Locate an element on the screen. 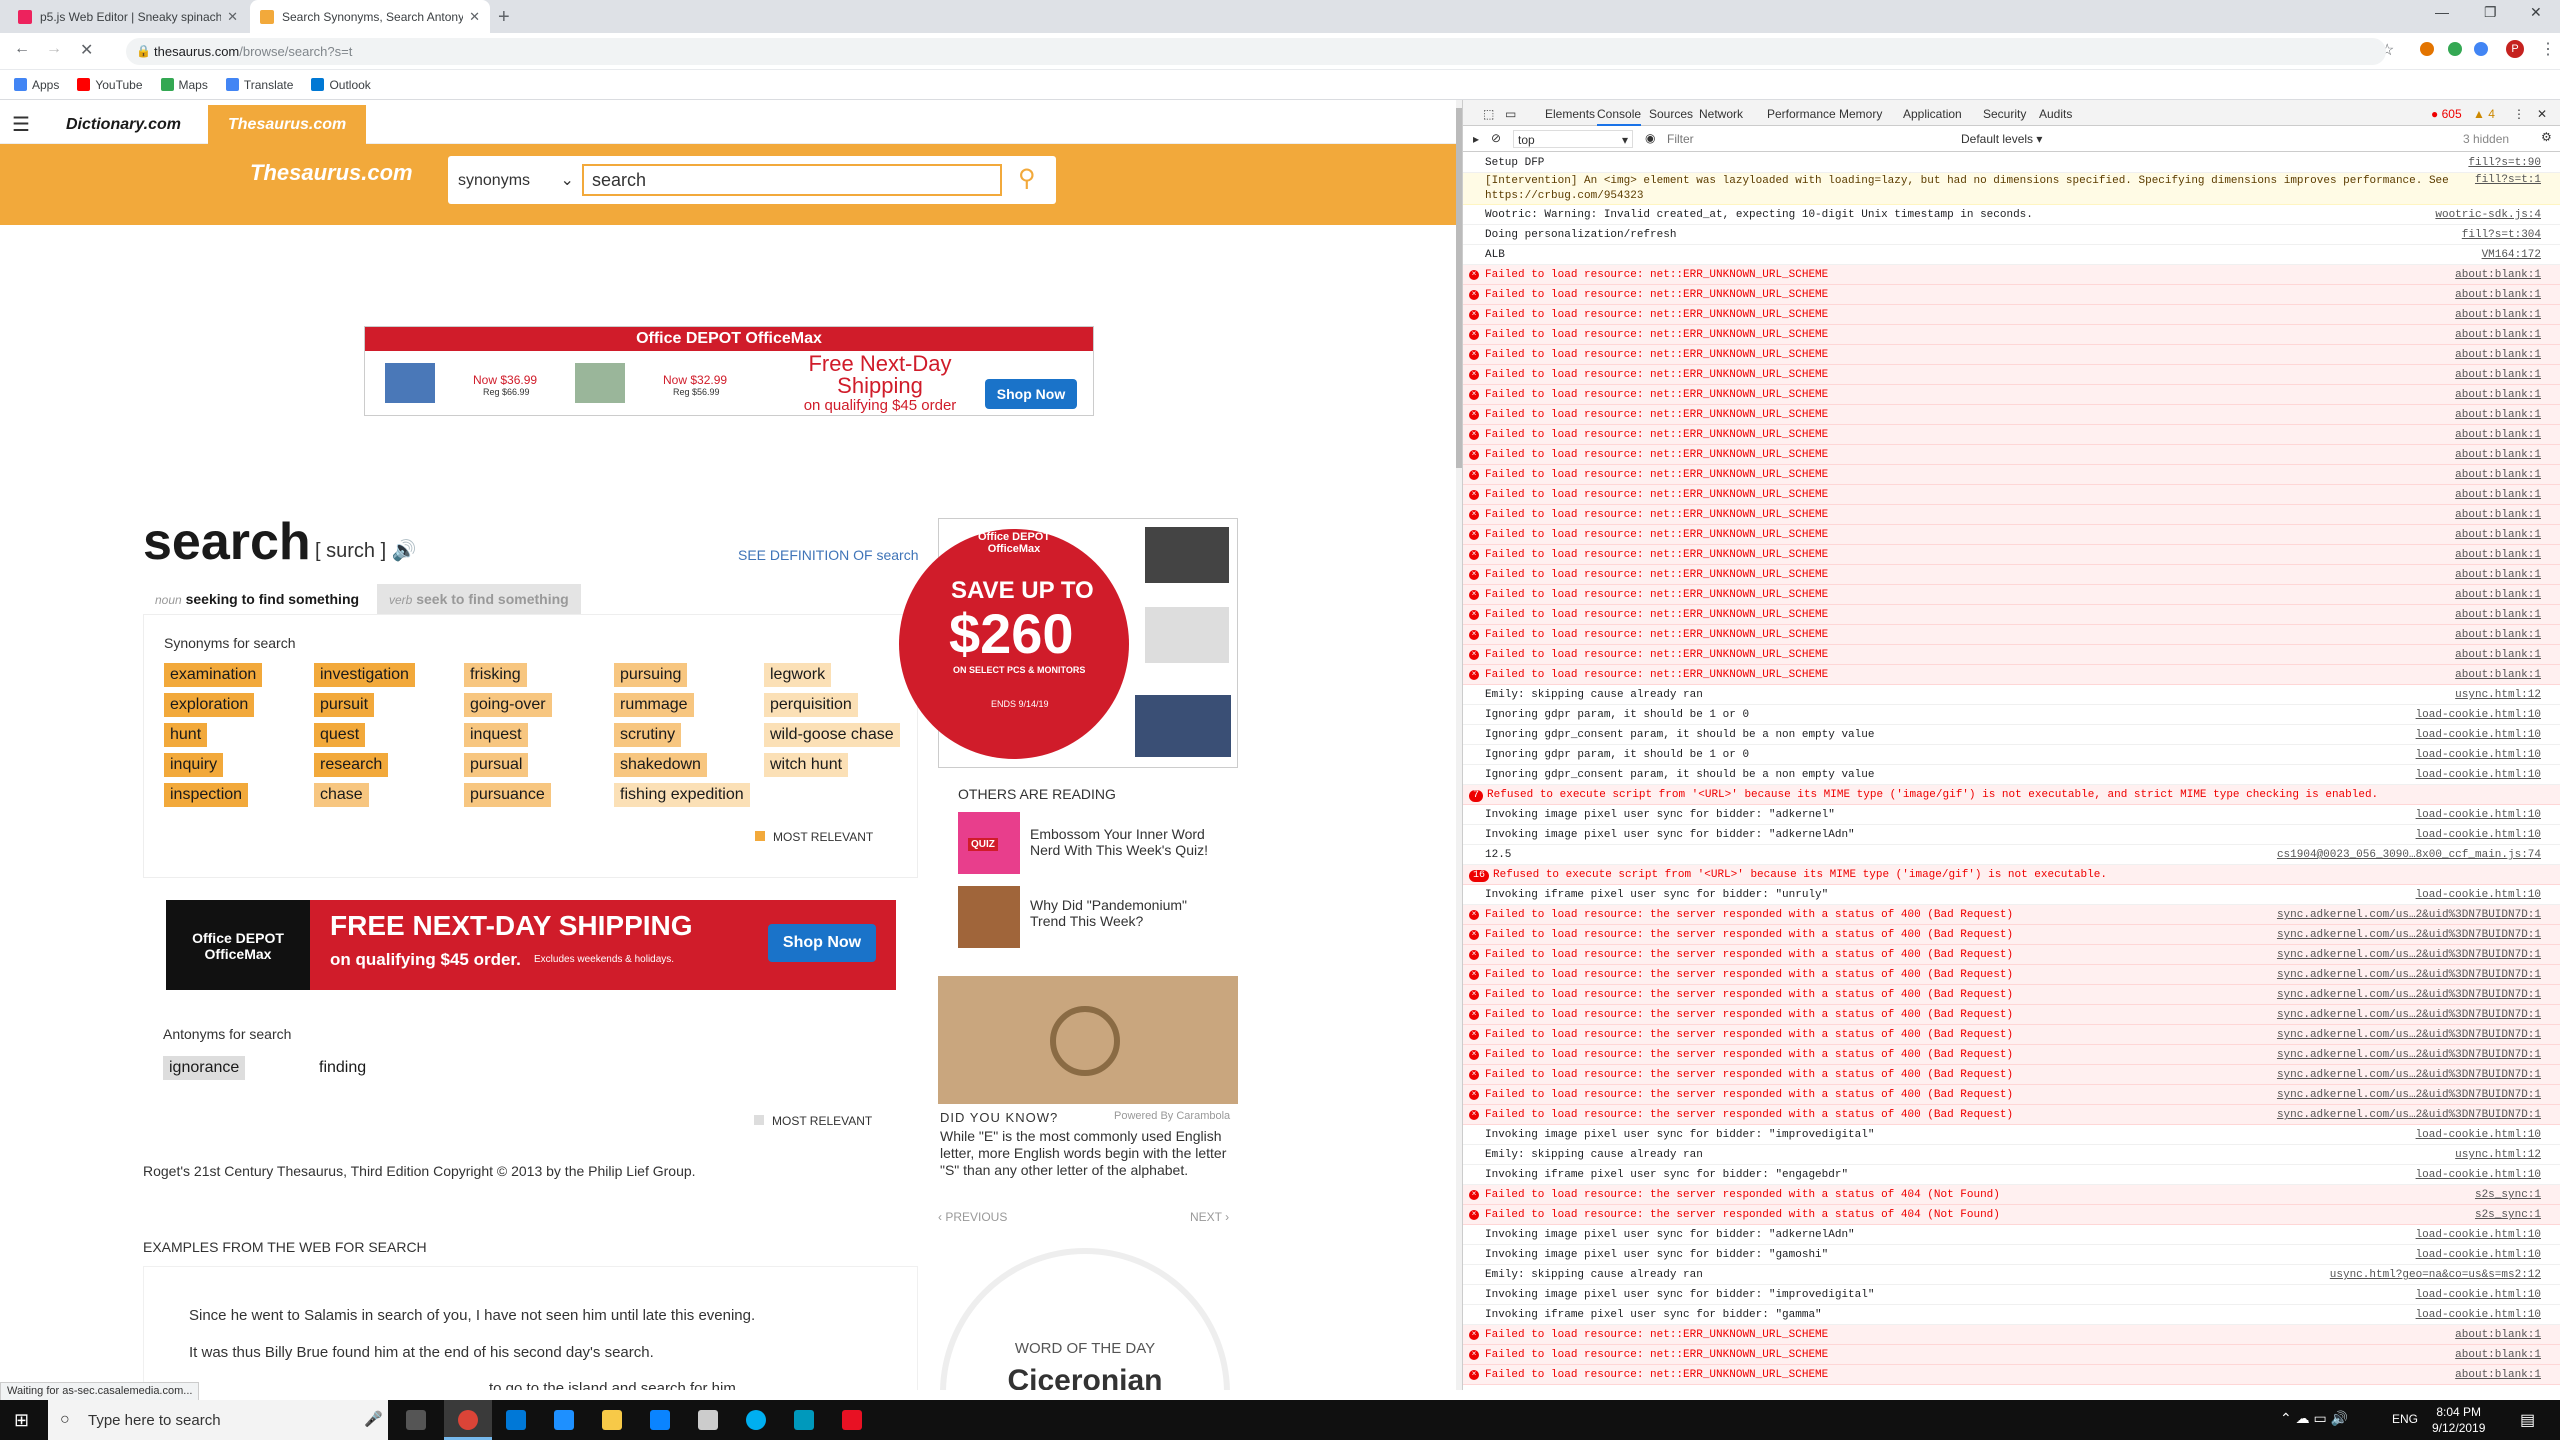 Image resolution: width=2560 pixels, height=1440 pixels. bookmark-translate: Translate is located at coordinates (259, 85).